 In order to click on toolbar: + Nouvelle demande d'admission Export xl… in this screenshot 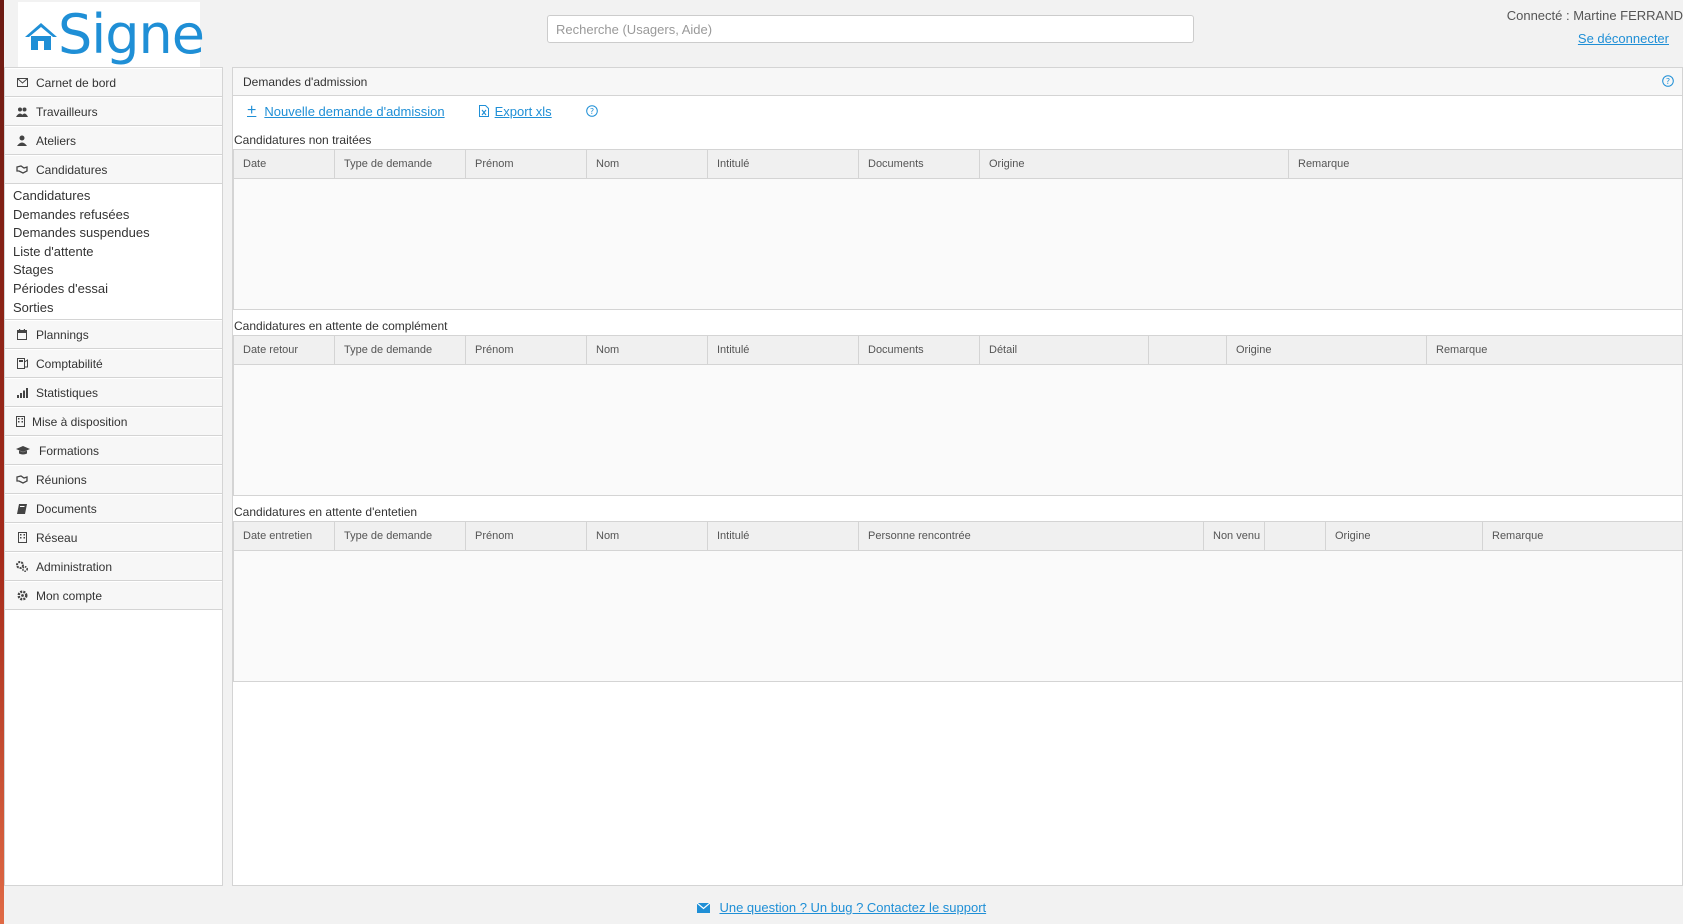, I will do `click(957, 111)`.